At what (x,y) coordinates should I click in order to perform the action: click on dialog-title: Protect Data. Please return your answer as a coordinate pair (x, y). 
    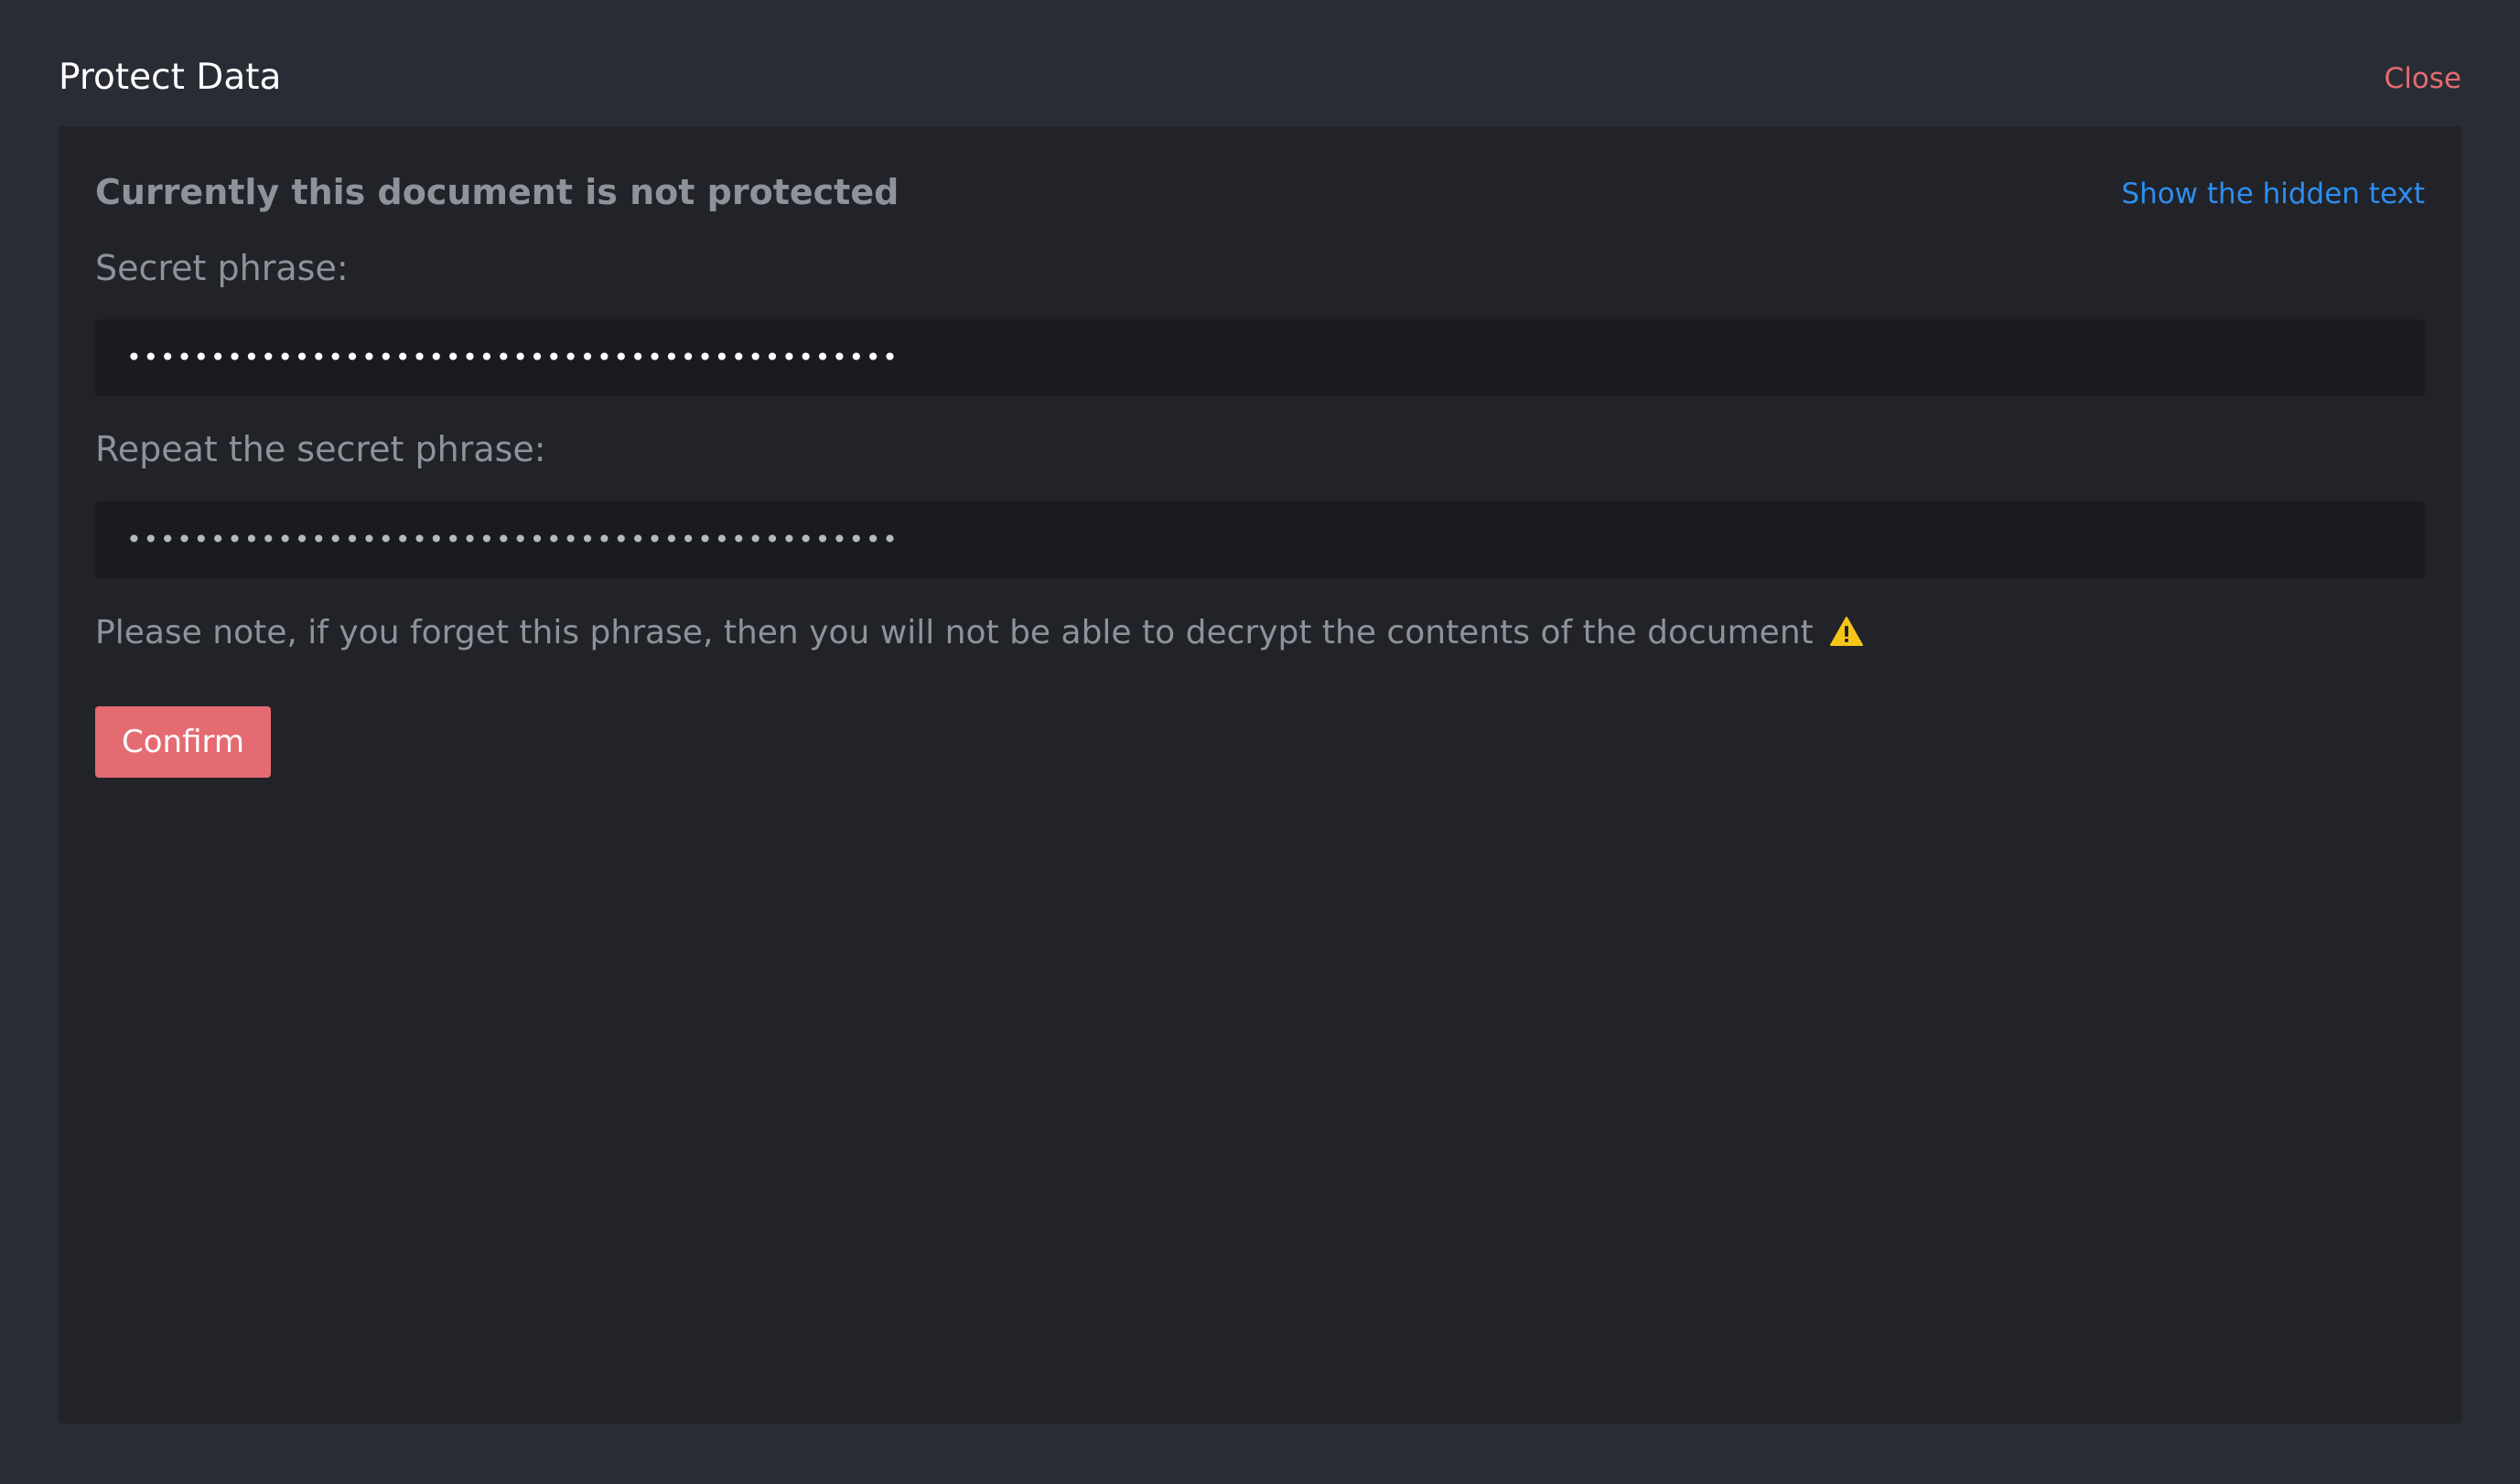
    Looking at the image, I should click on (170, 77).